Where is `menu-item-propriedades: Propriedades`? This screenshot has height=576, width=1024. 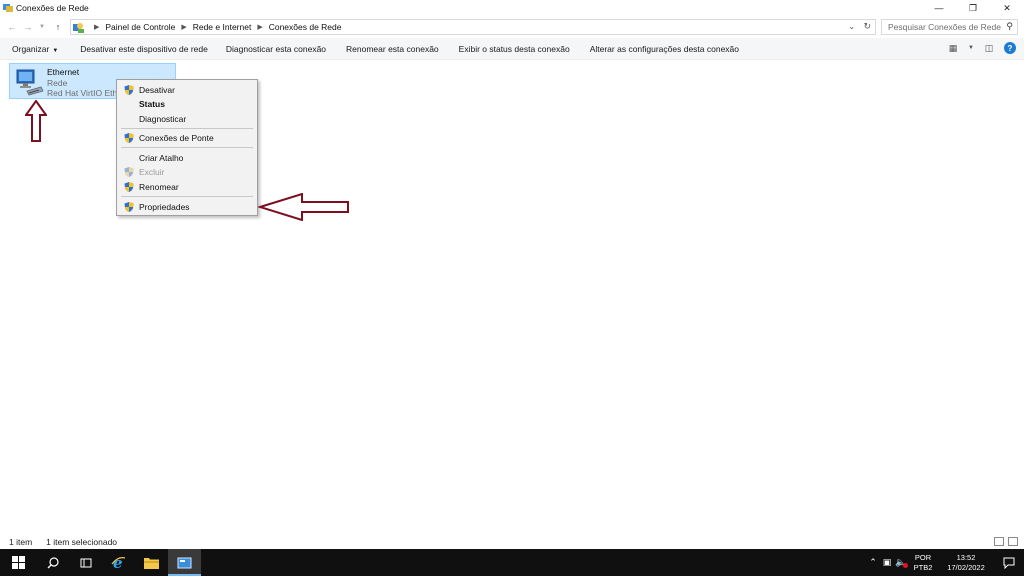
menu-item-propriedades: Propriedades is located at coordinates (187, 207).